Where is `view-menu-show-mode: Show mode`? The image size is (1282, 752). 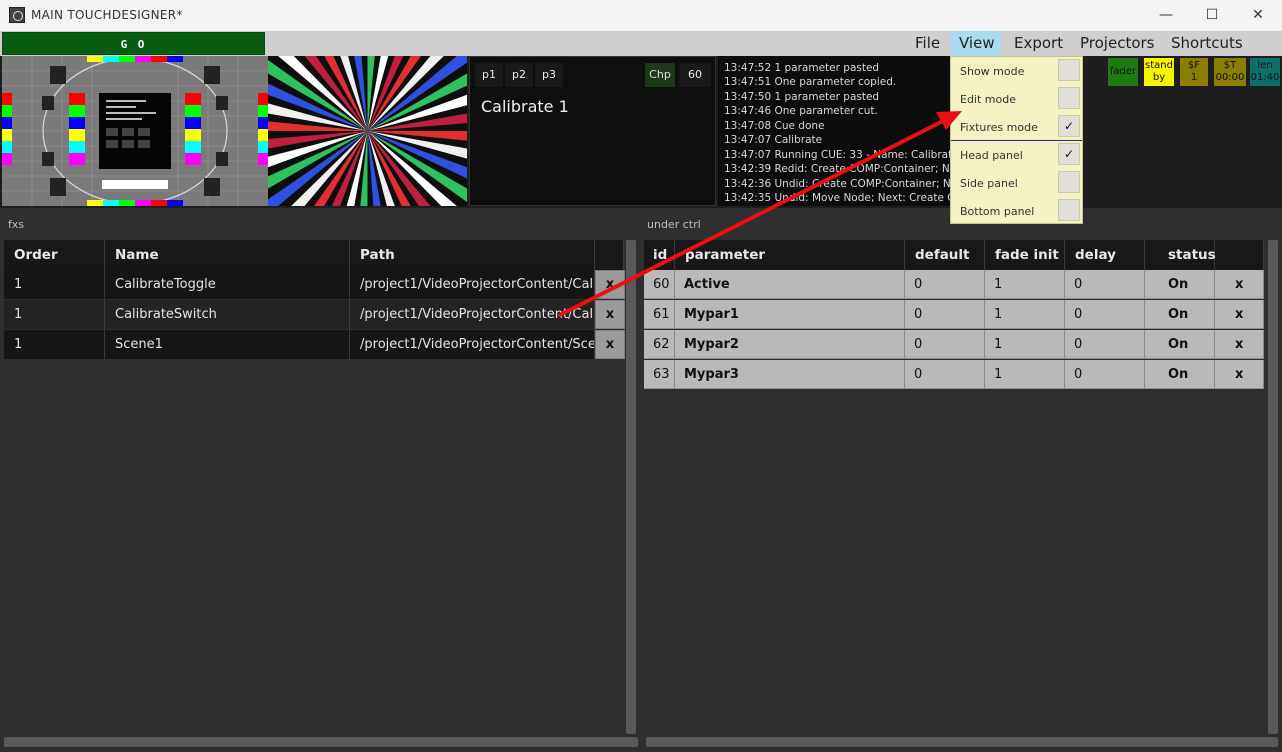 view-menu-show-mode: Show mode is located at coordinates (1016, 71).